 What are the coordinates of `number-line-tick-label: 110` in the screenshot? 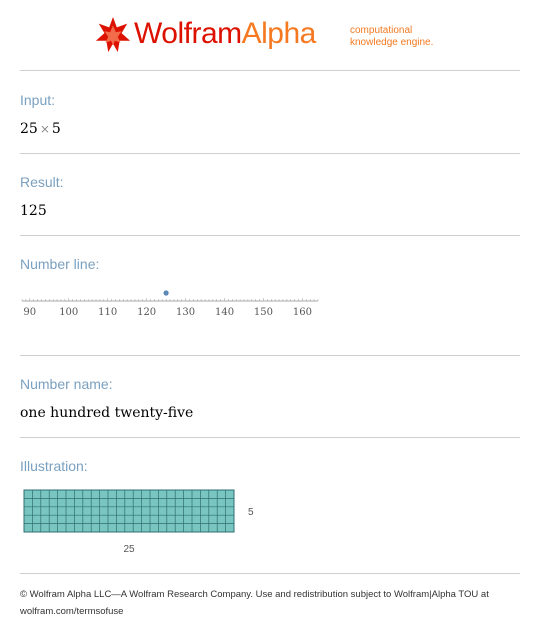 It's located at (107, 312).